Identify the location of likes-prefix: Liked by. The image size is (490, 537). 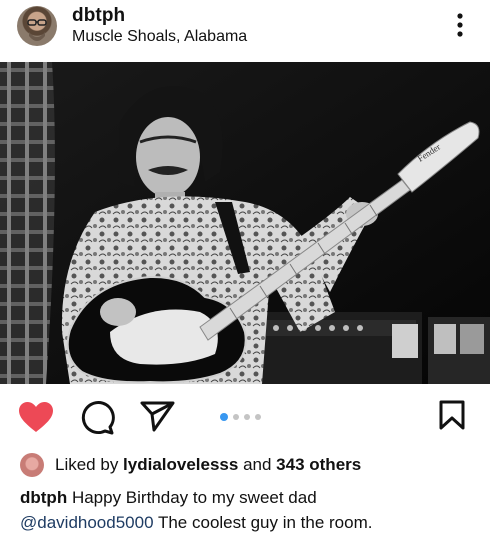
(89, 464).